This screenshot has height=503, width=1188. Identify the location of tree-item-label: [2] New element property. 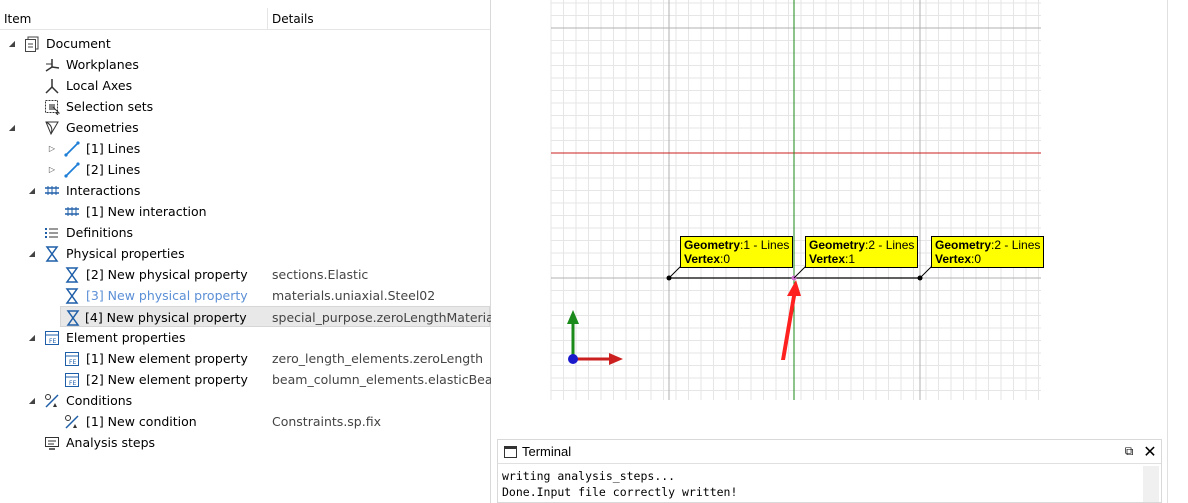
(167, 379).